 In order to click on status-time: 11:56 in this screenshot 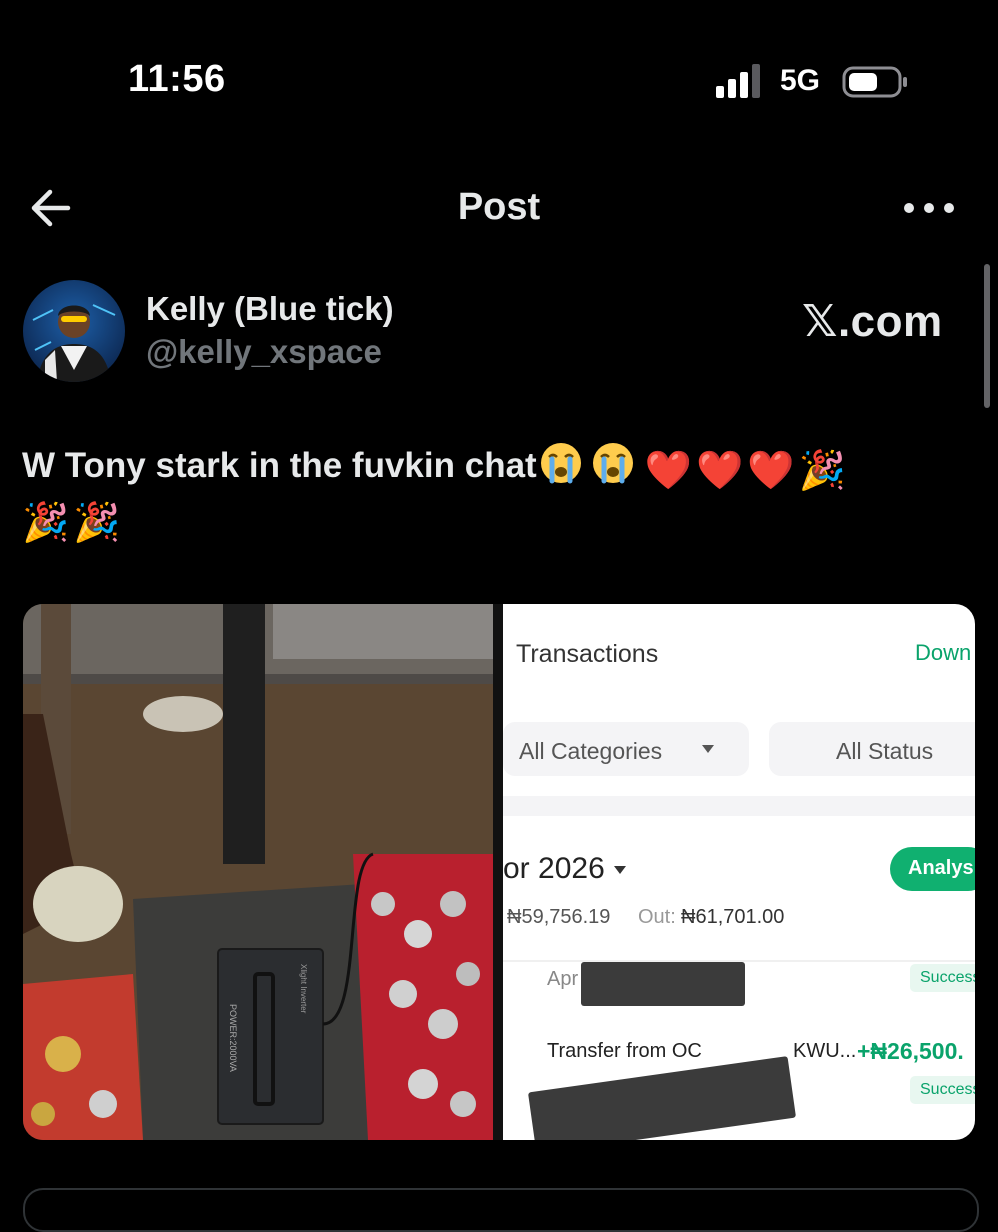, I will do `click(177, 79)`.